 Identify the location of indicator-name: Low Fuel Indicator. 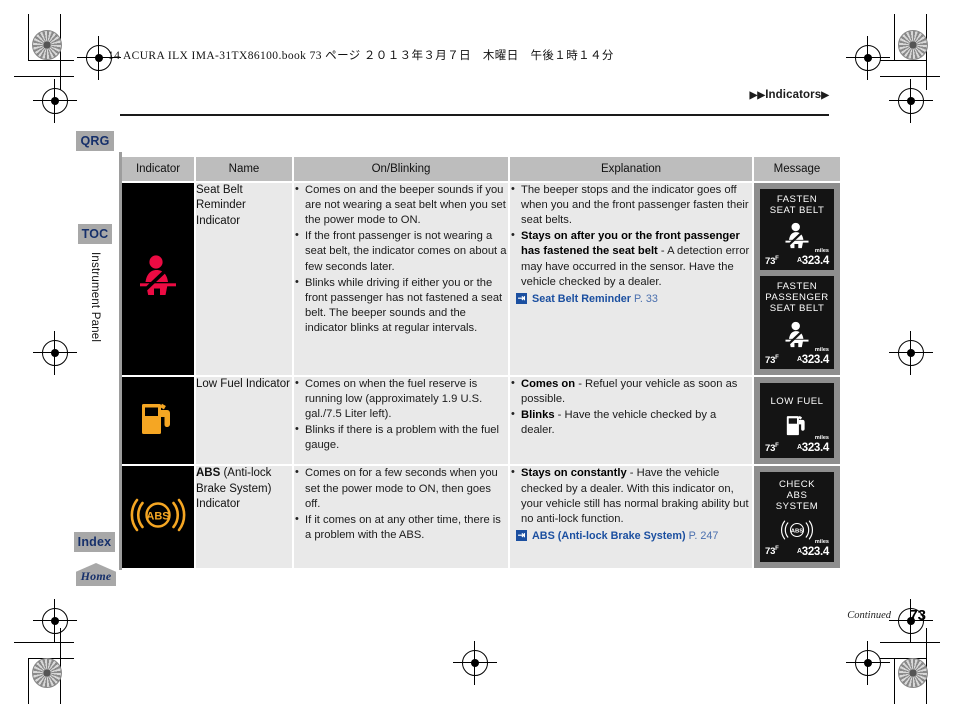
(243, 383).